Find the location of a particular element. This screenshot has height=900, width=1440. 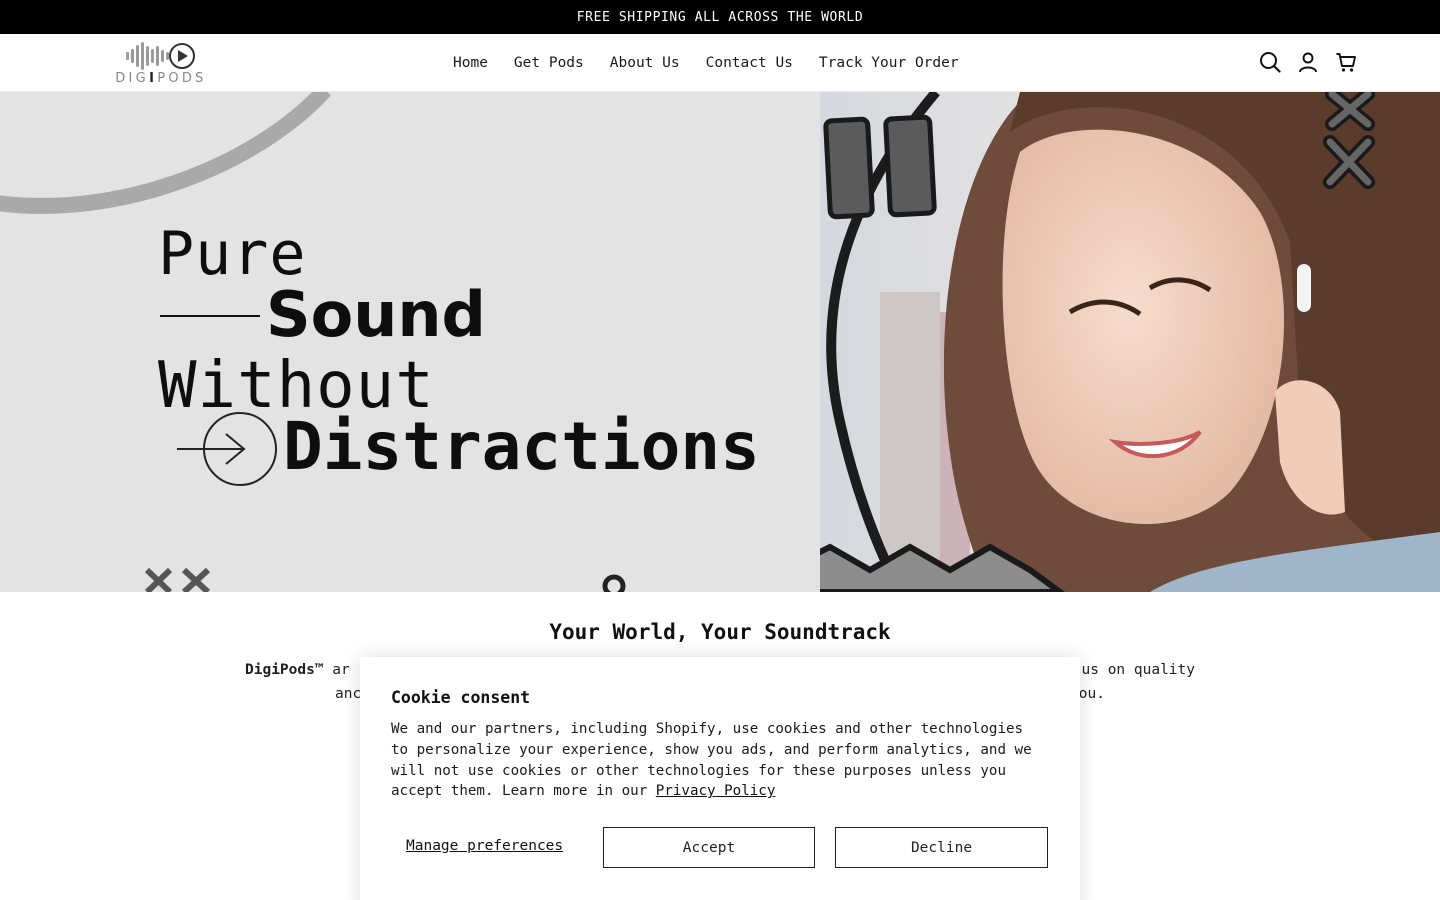

logo-wordmark: DIGIPODS is located at coordinates (161, 78).